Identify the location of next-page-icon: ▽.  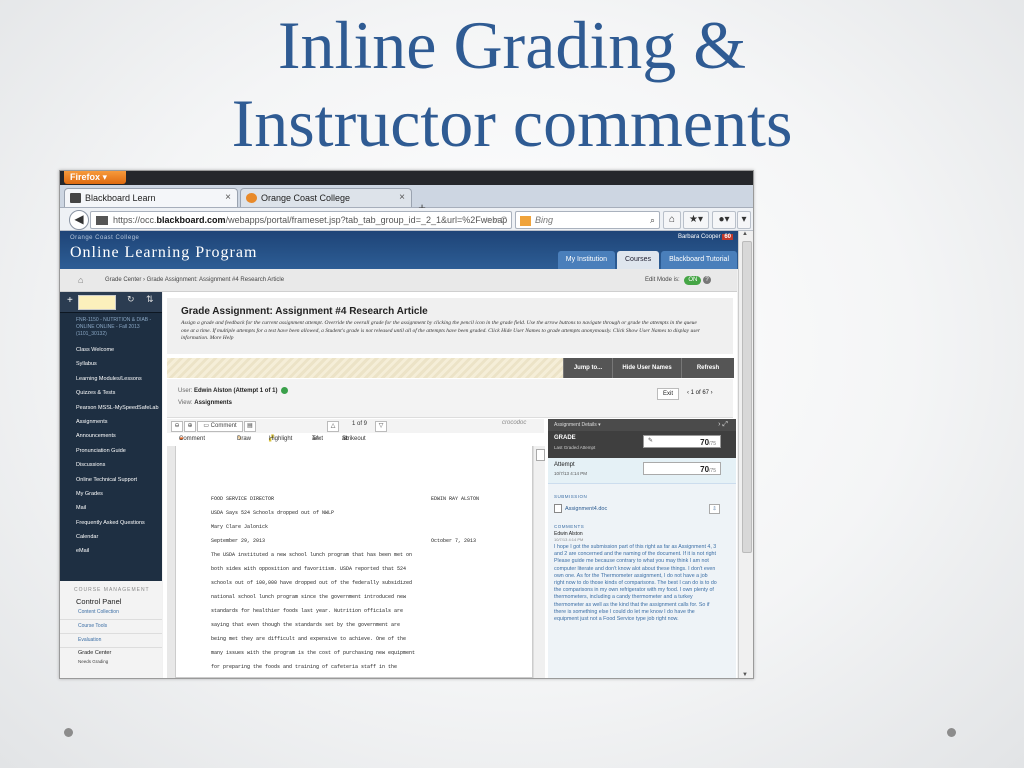
(381, 426).